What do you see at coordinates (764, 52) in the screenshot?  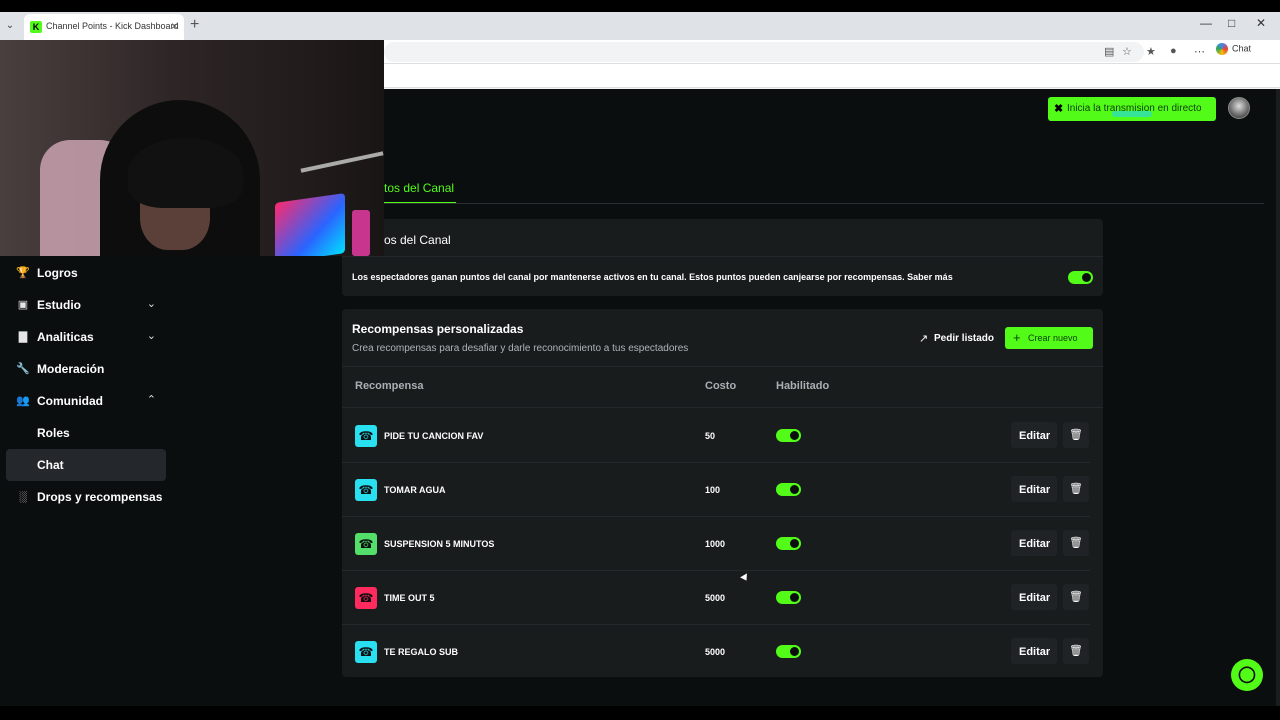 I see `url-input` at bounding box center [764, 52].